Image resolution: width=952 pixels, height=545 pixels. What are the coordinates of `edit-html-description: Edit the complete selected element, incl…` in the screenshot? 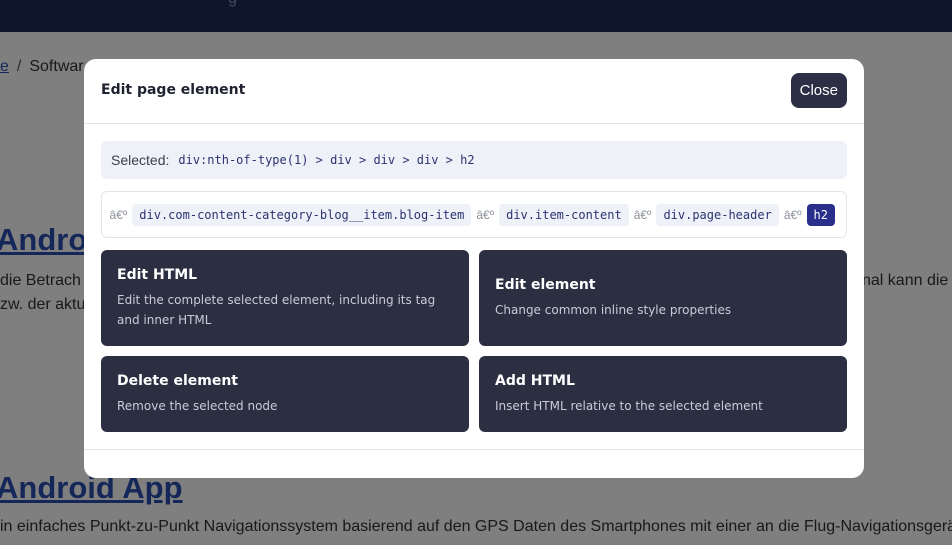 It's located at (276, 309).